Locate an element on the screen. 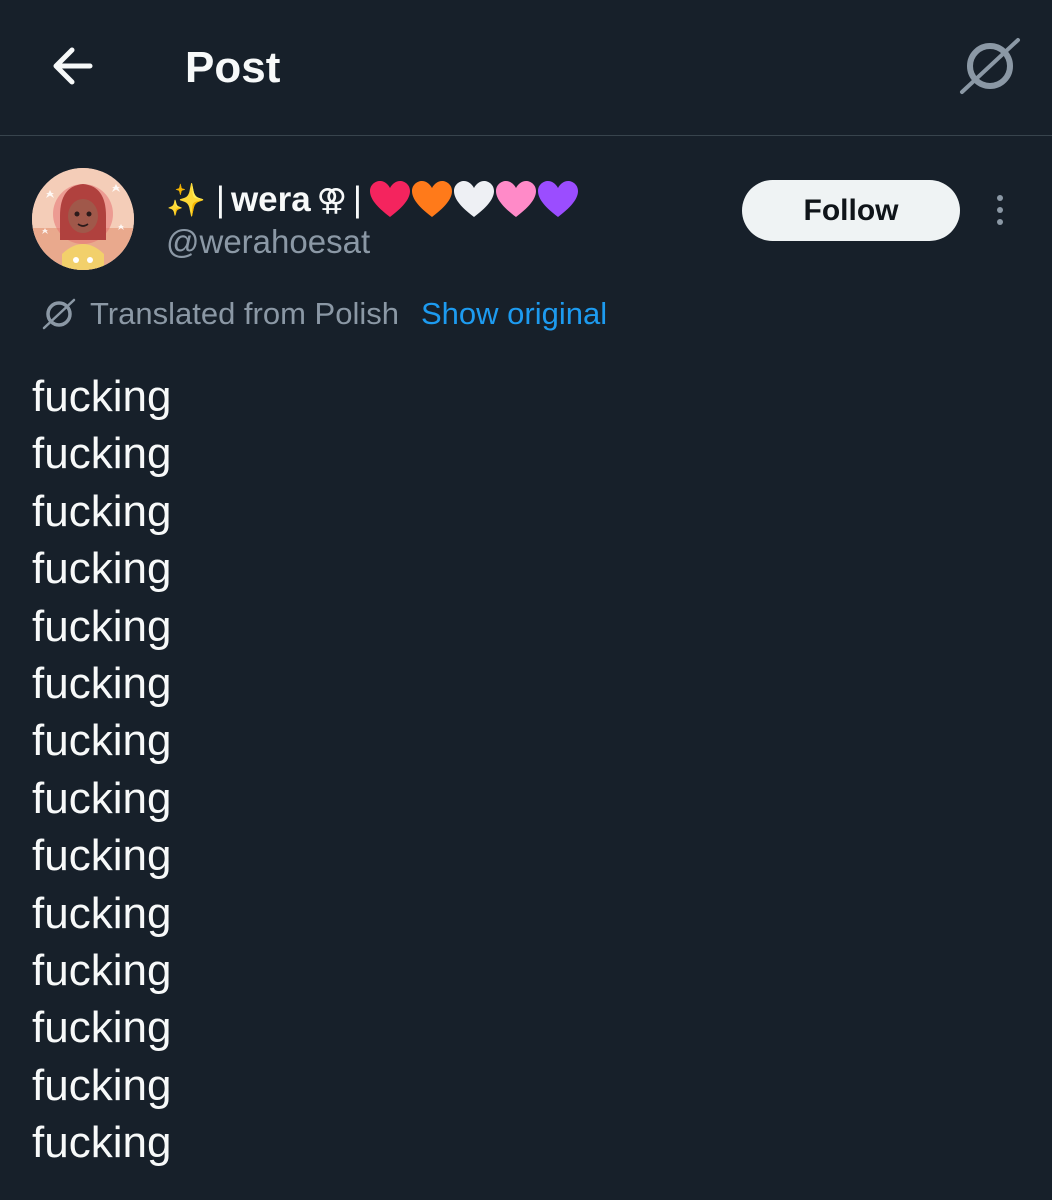  show-original-link: Show original is located at coordinates (514, 314).